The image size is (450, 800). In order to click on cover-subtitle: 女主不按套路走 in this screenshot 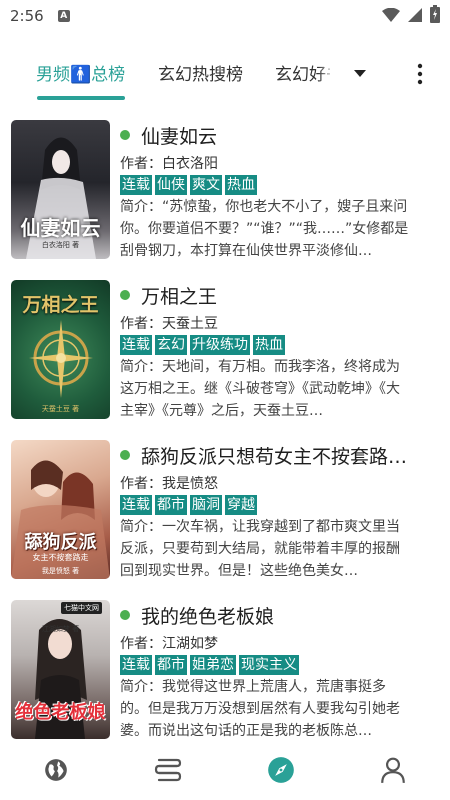, I will do `click(60, 557)`.